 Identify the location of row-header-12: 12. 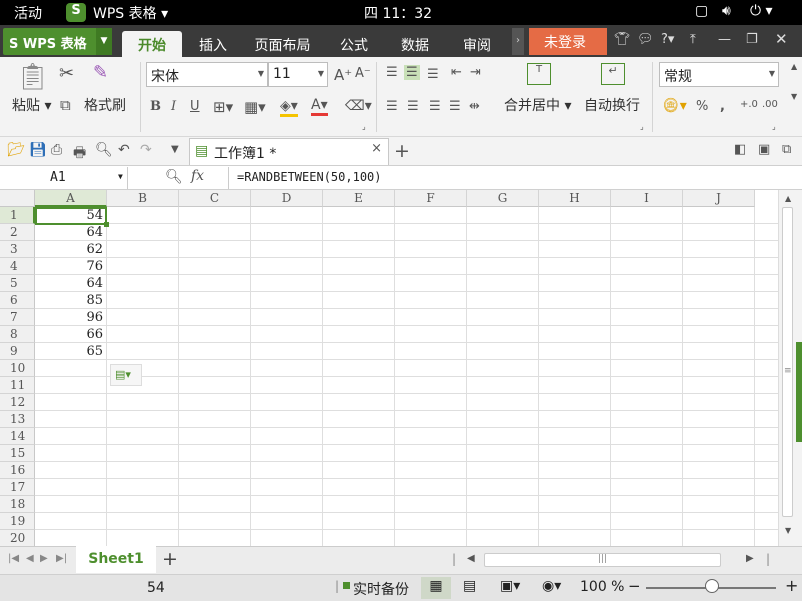
(17, 402).